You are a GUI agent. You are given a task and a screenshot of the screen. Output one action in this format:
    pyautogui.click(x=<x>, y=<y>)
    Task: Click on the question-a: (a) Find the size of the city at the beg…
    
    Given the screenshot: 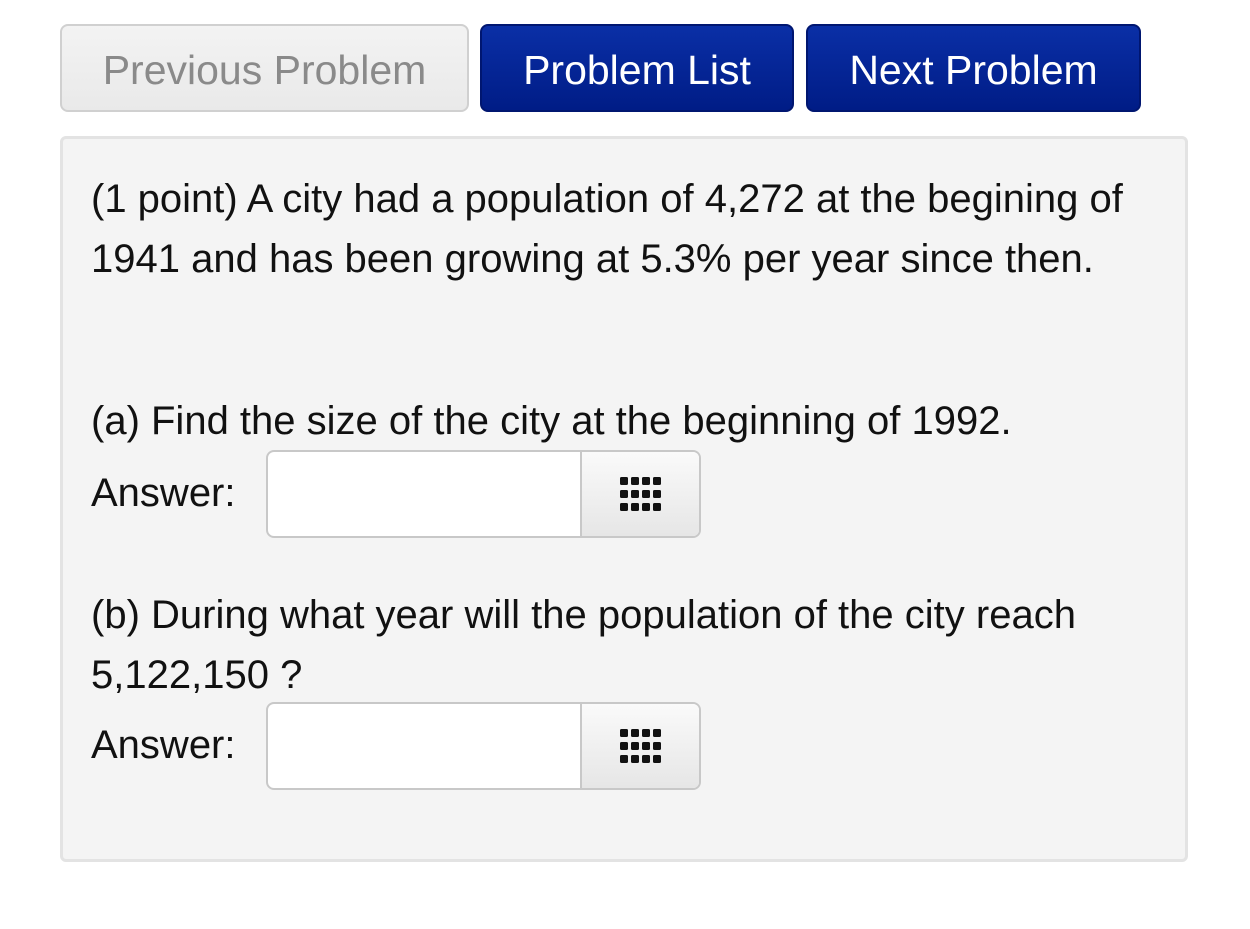 What is the action you would take?
    pyautogui.click(x=551, y=421)
    